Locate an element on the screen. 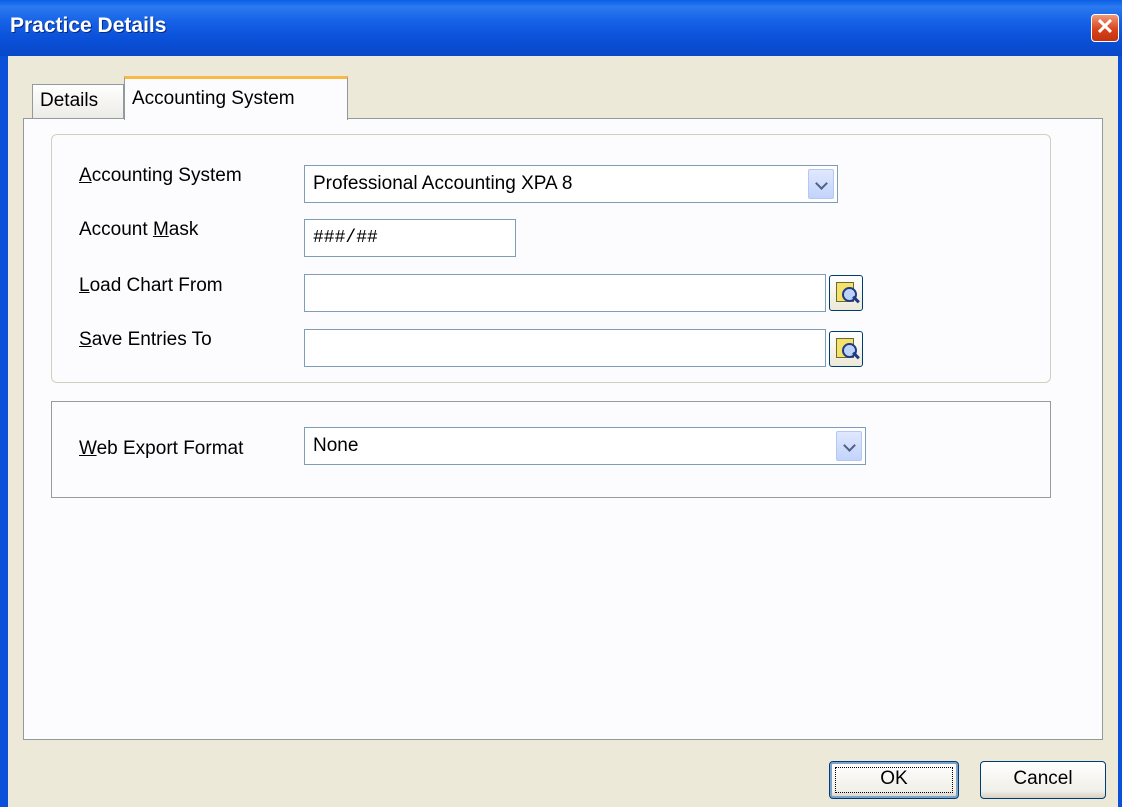 The height and width of the screenshot is (807, 1122). save-entries-to-input is located at coordinates (565, 348).